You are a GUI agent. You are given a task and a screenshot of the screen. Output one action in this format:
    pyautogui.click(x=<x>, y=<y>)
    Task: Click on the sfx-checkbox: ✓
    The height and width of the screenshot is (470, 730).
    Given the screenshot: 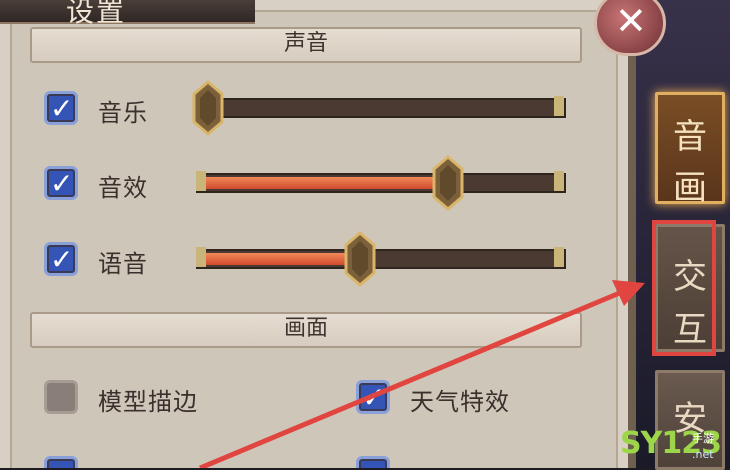 What is the action you would take?
    pyautogui.click(x=61, y=183)
    